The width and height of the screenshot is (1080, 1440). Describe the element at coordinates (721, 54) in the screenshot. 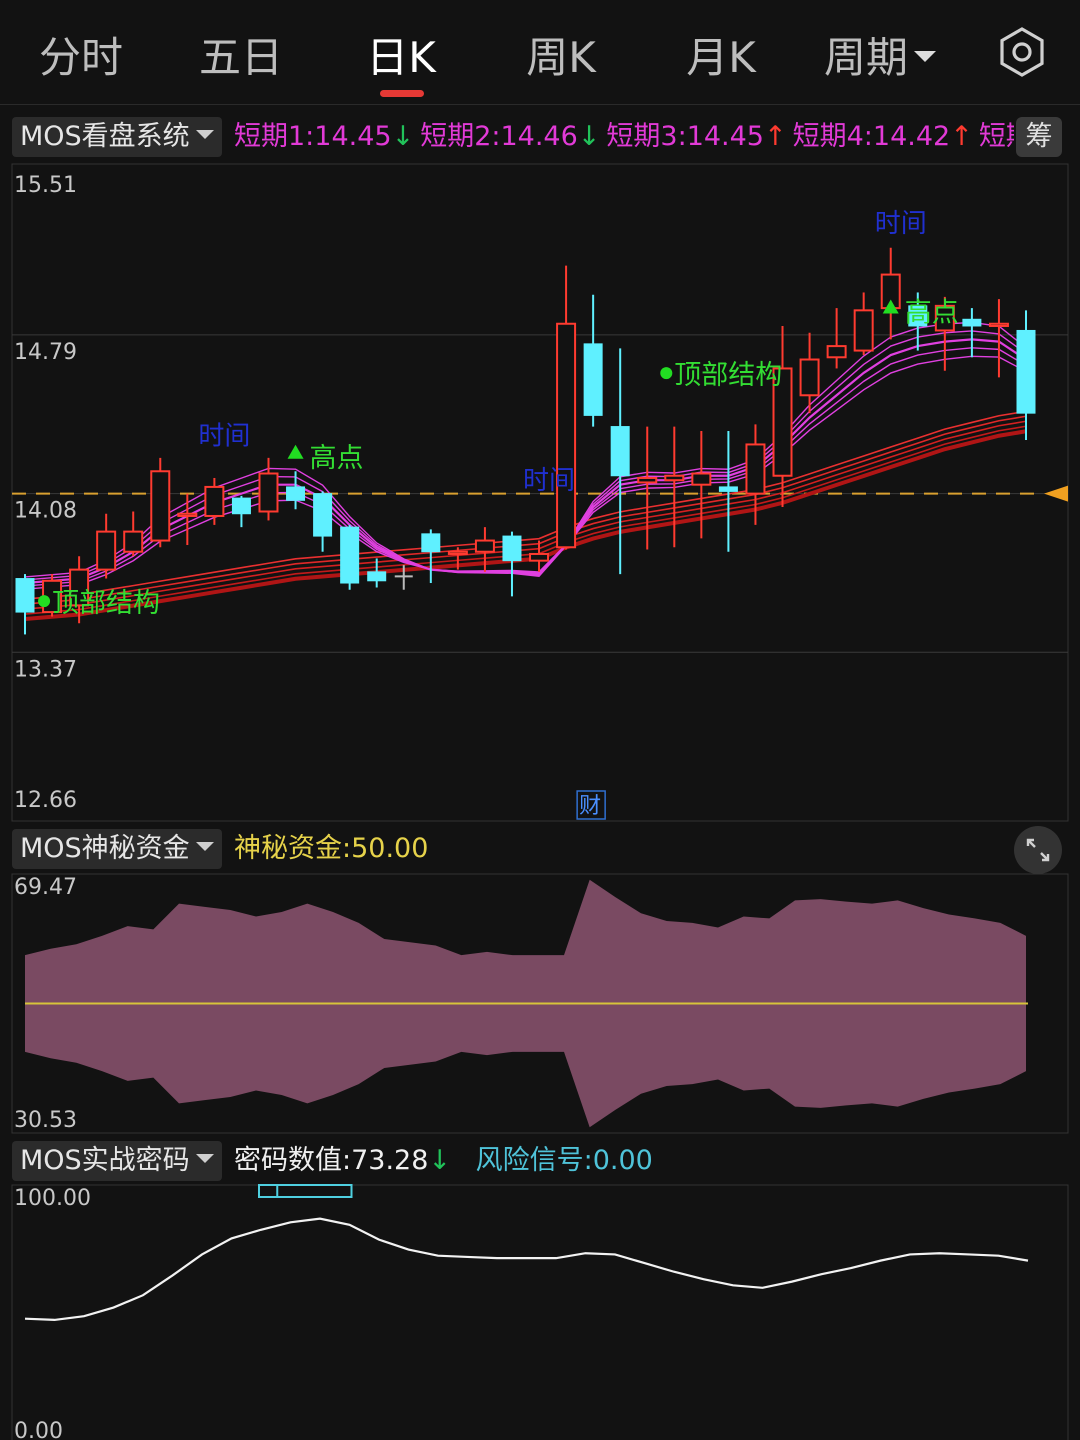

I see `tab-monthly-k: 月K` at that location.